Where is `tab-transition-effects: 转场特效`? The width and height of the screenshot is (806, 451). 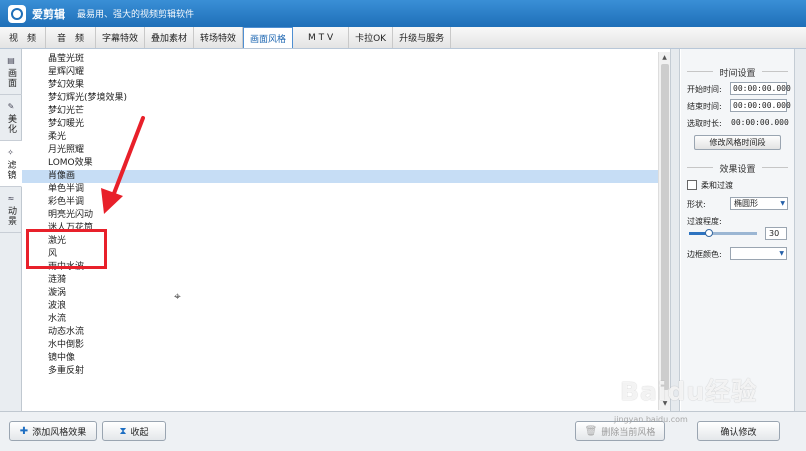 tab-transition-effects: 转场特效 is located at coordinates (219, 37).